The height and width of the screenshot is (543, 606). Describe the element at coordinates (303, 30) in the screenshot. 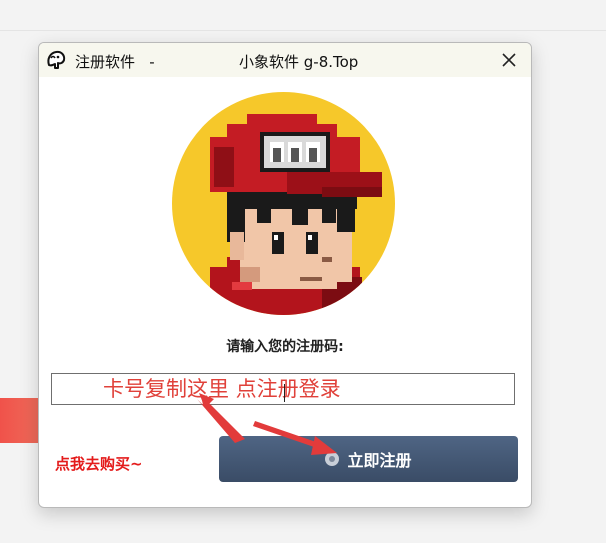

I see `background-divider` at that location.